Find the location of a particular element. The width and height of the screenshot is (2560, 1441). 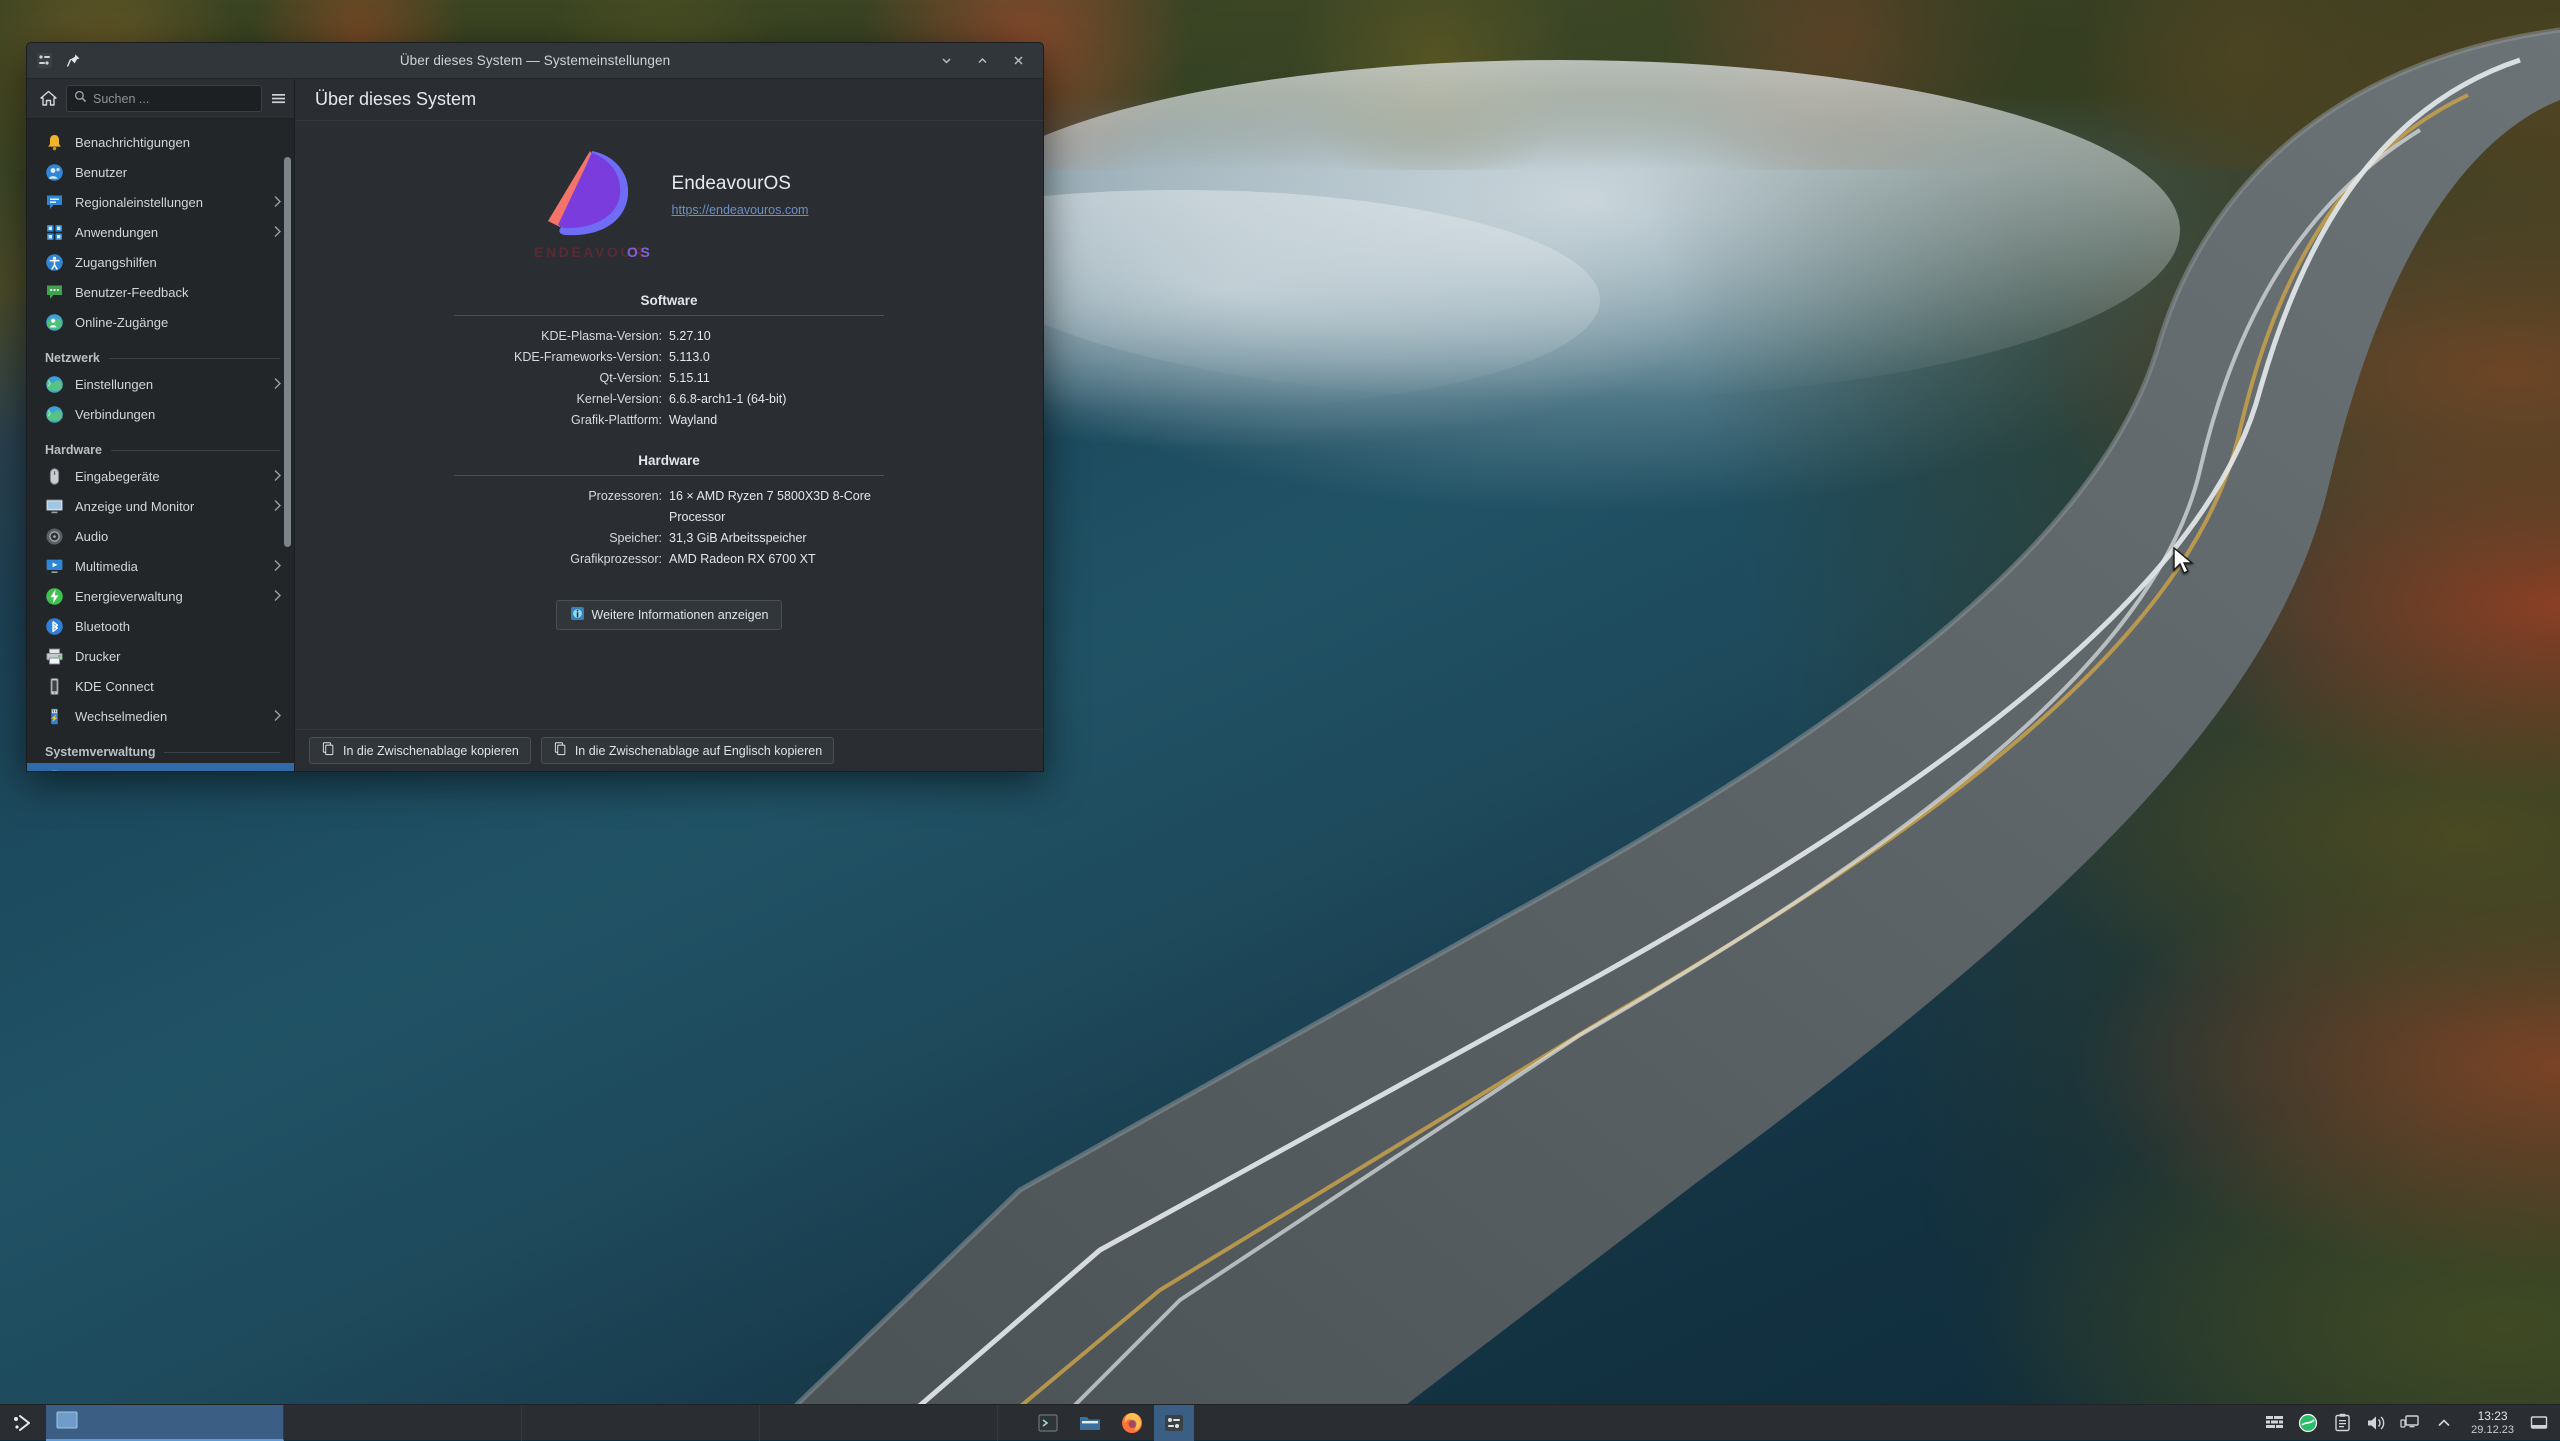

sidebar-item-label: Benachrichtigungen is located at coordinates (178, 142).